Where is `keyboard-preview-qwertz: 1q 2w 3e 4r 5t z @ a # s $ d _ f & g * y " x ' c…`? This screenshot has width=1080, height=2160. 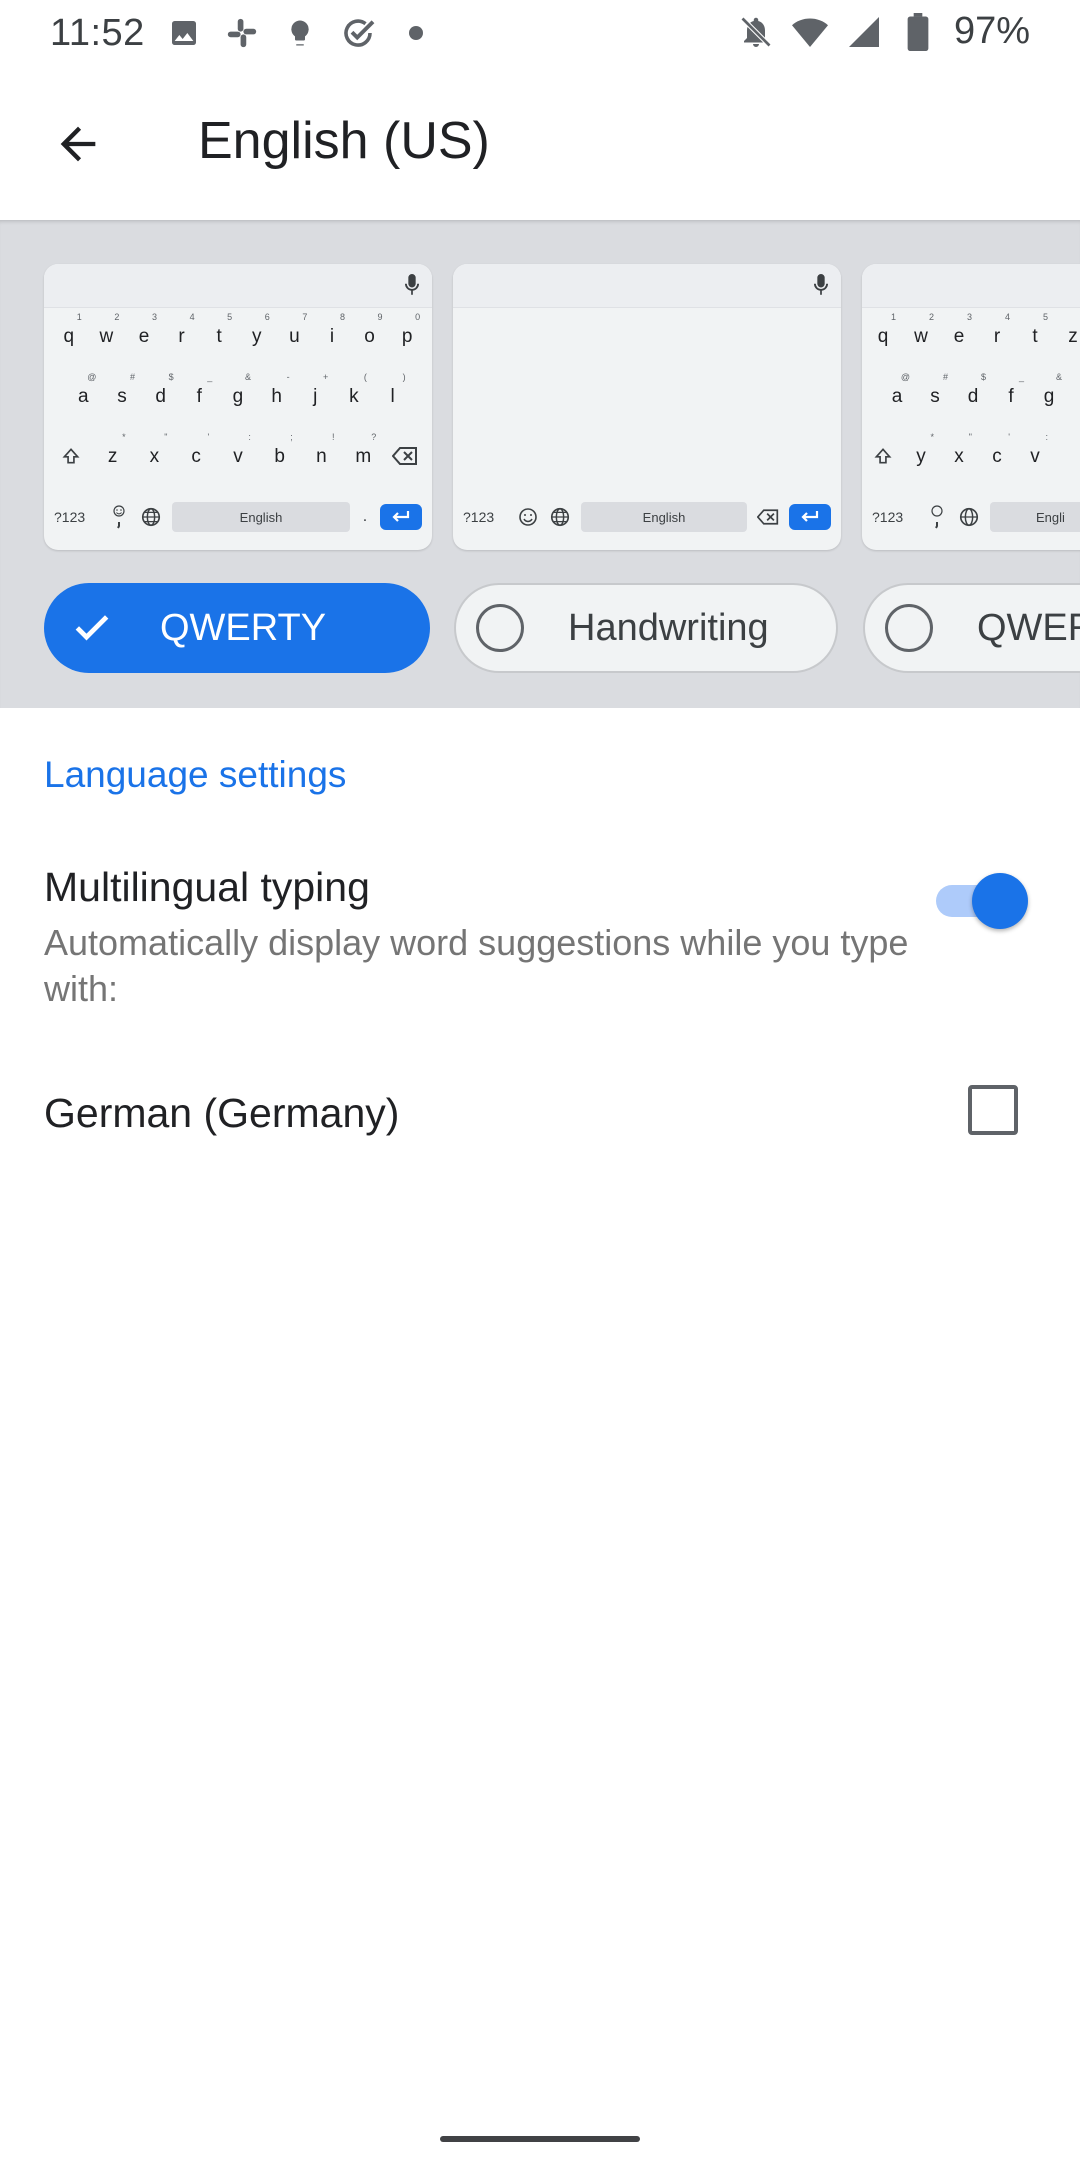 keyboard-preview-qwertz: 1q 2w 3e 4r 5t z @ a # s $ d _ f & g * y " x ' c… is located at coordinates (971, 407).